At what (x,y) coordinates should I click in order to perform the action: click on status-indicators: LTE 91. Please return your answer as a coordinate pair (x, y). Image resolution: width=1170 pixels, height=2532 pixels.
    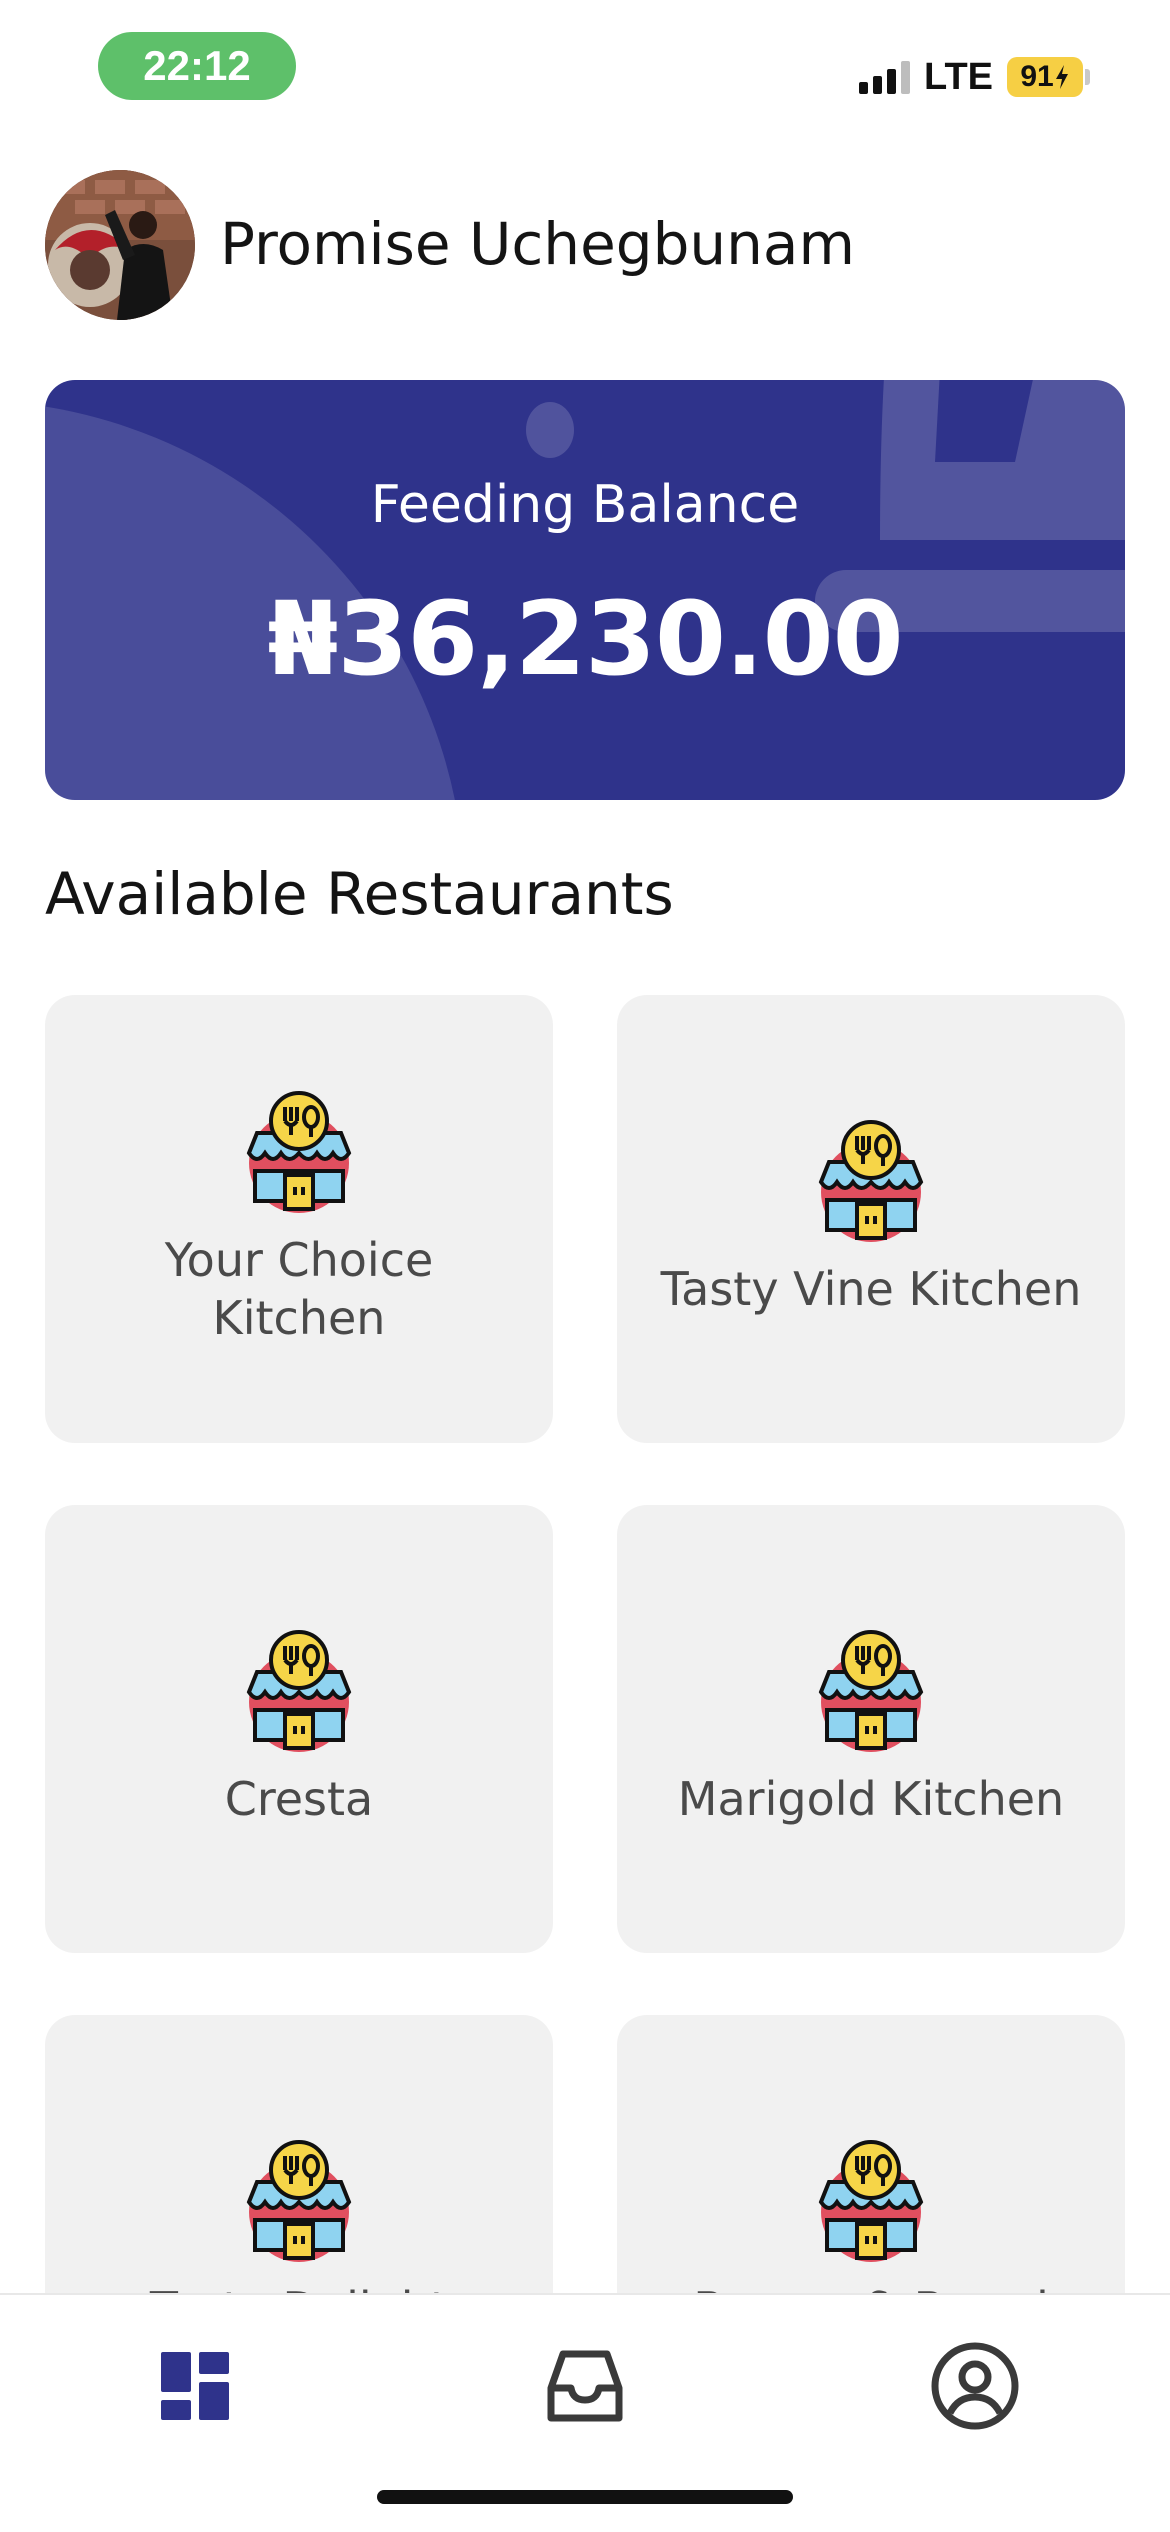
    Looking at the image, I should click on (974, 77).